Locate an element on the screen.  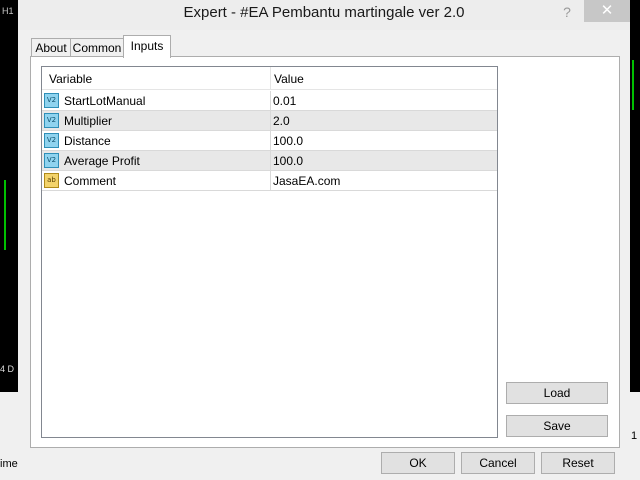
tab-about: About is located at coordinates (51, 47).